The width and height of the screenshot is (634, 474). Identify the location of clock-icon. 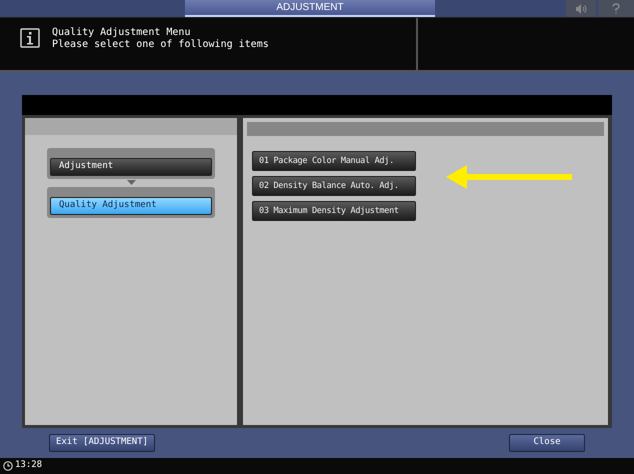
(8, 466).